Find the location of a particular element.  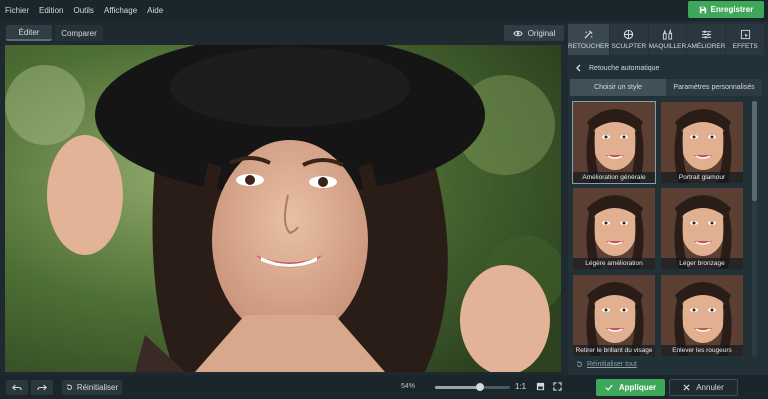

tab-retouch-label: RETOUCHER is located at coordinates (589, 46).